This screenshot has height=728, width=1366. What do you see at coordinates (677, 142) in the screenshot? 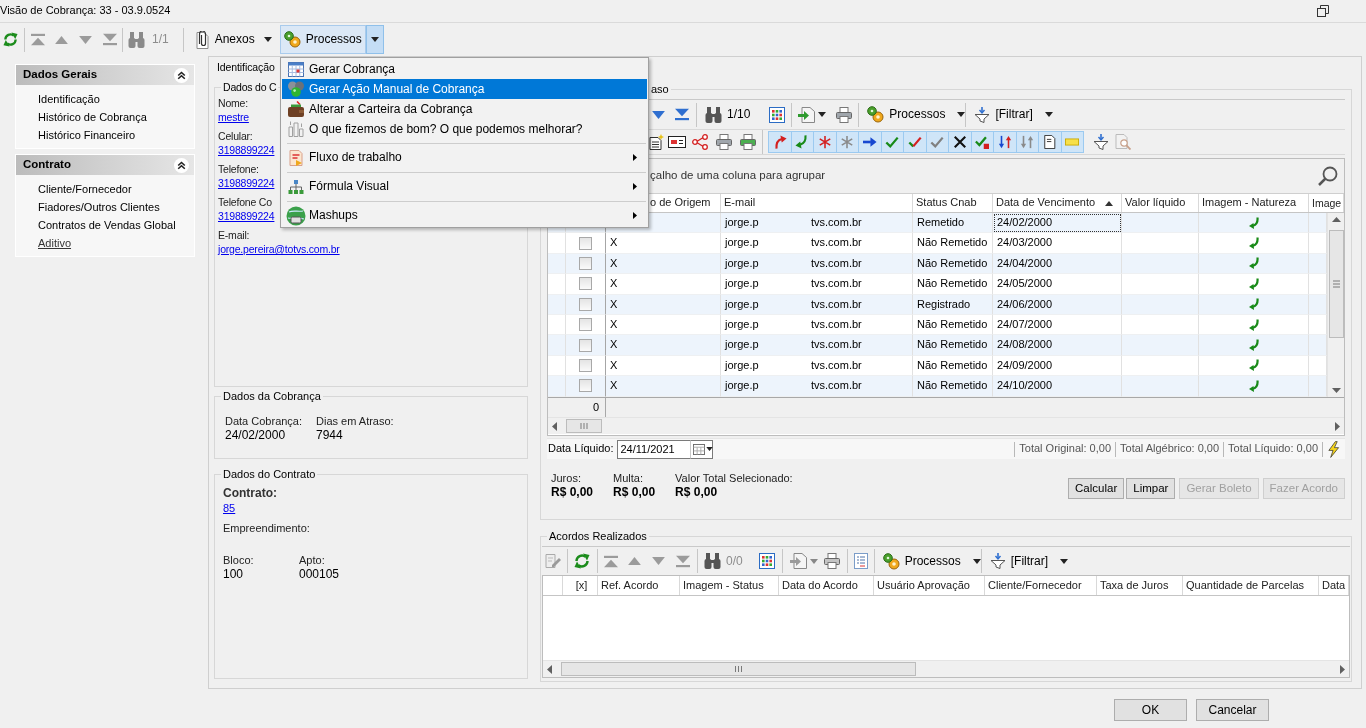
I see `card-icon` at bounding box center [677, 142].